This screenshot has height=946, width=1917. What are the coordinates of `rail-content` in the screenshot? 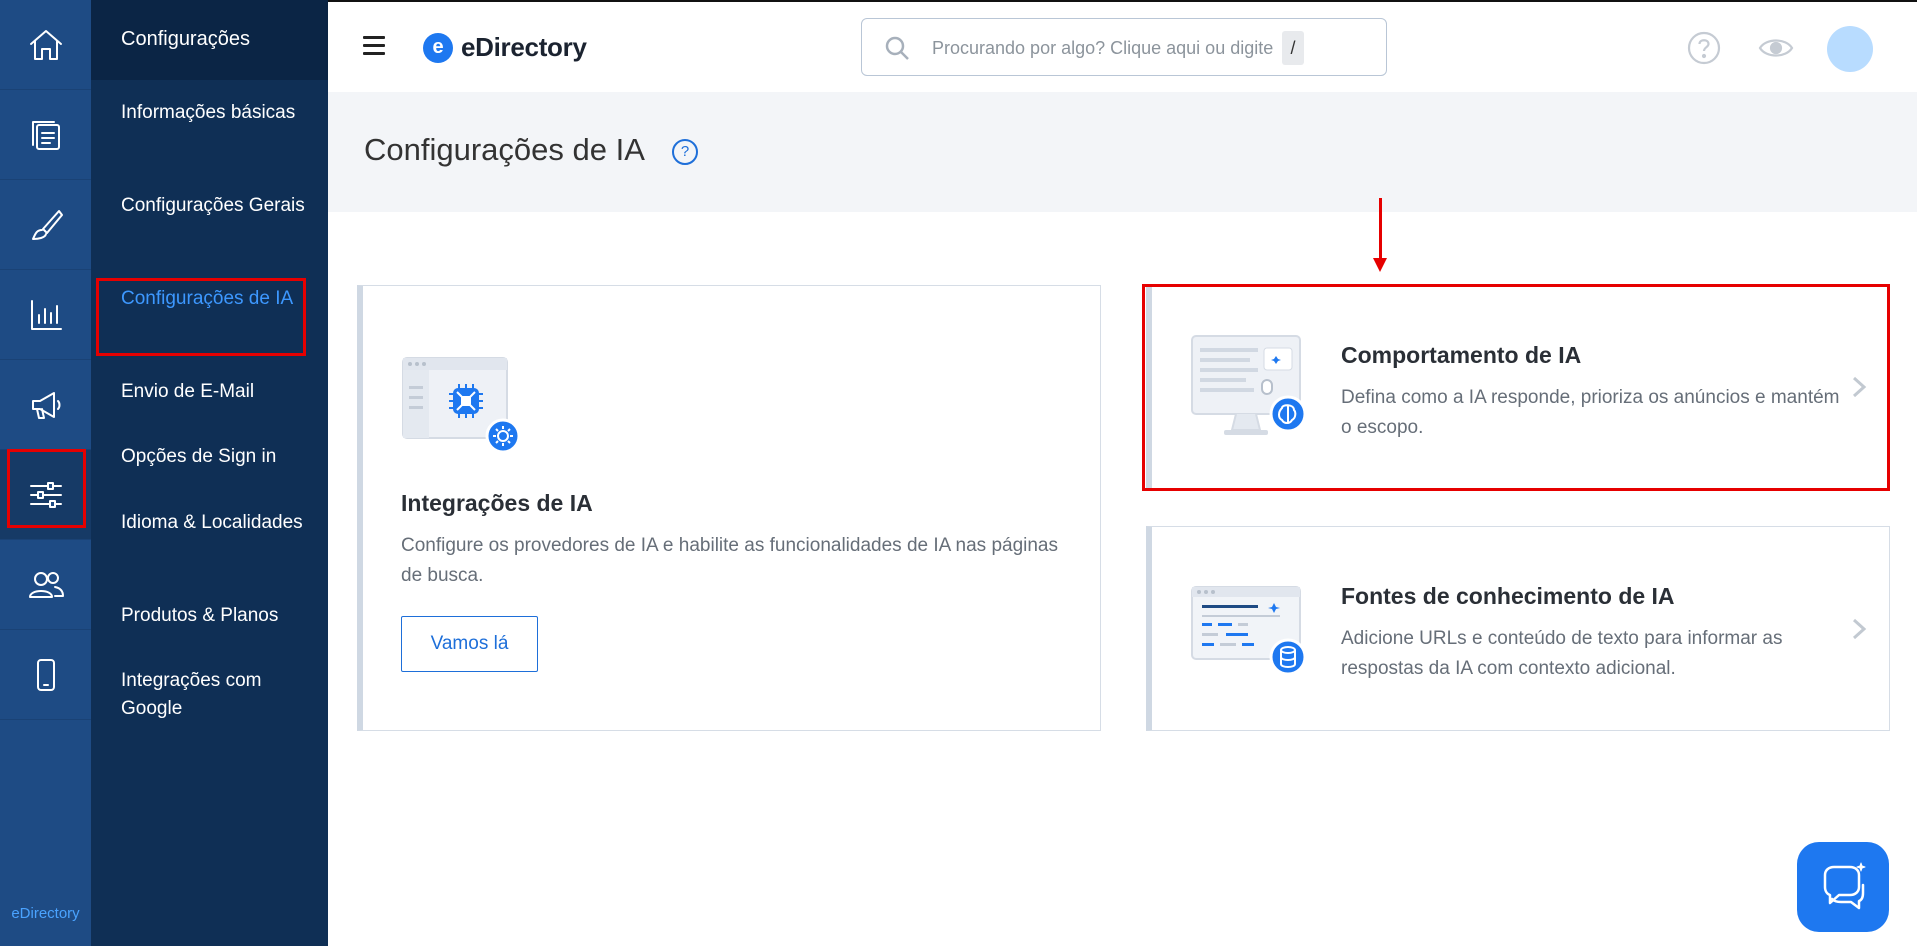 It's located at (45, 135).